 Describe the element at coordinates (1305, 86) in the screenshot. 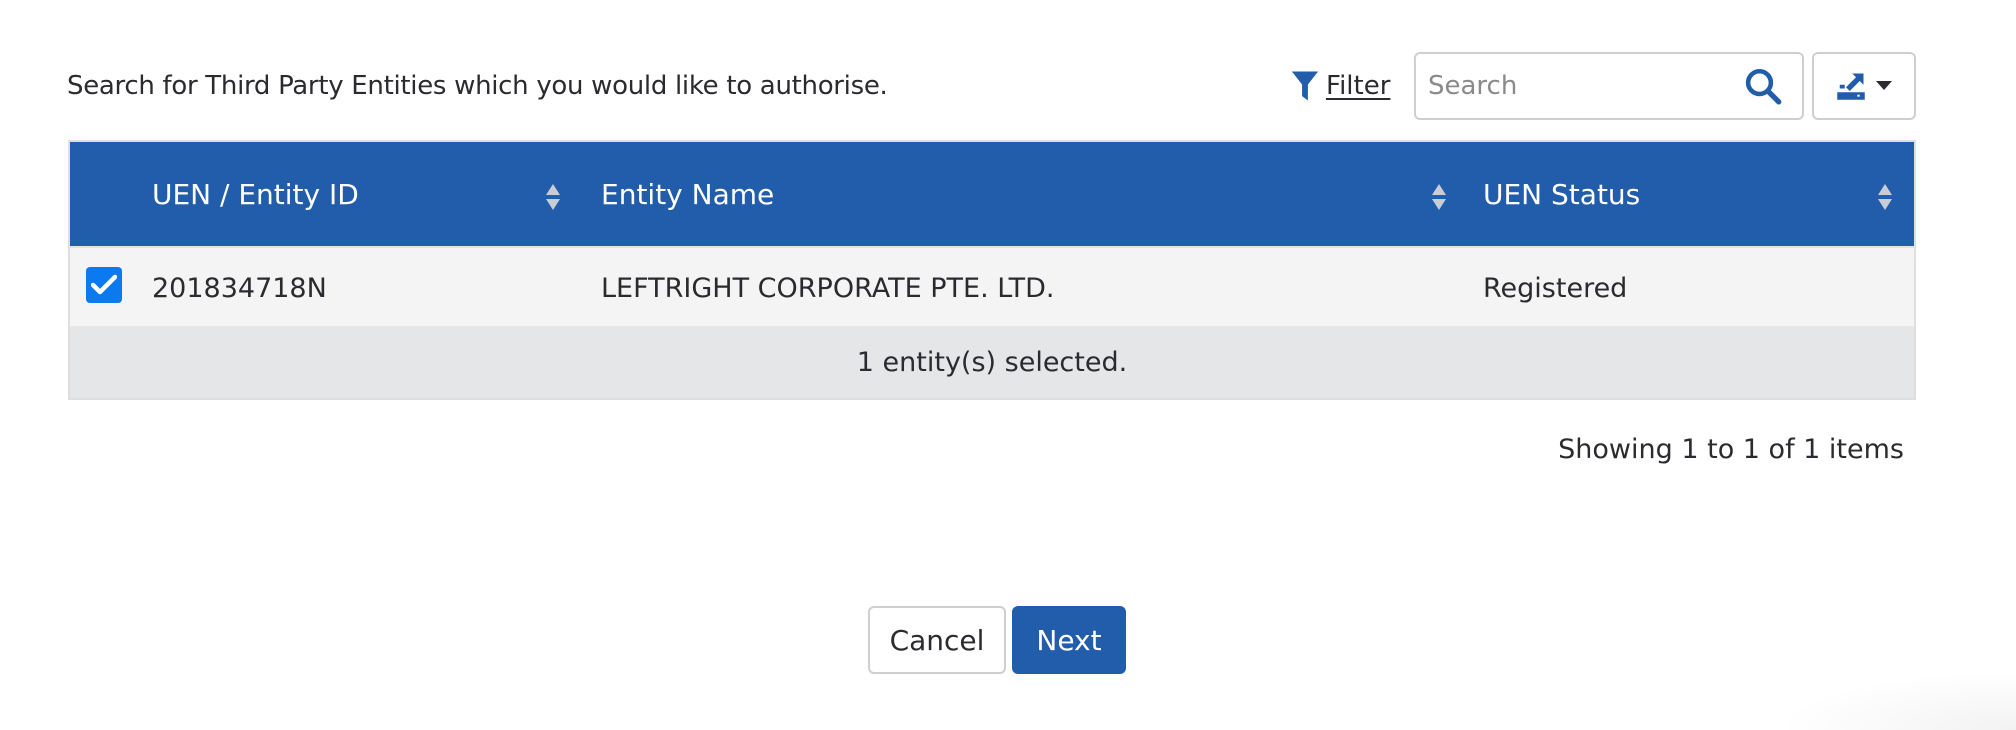

I see `funnel-icon` at that location.